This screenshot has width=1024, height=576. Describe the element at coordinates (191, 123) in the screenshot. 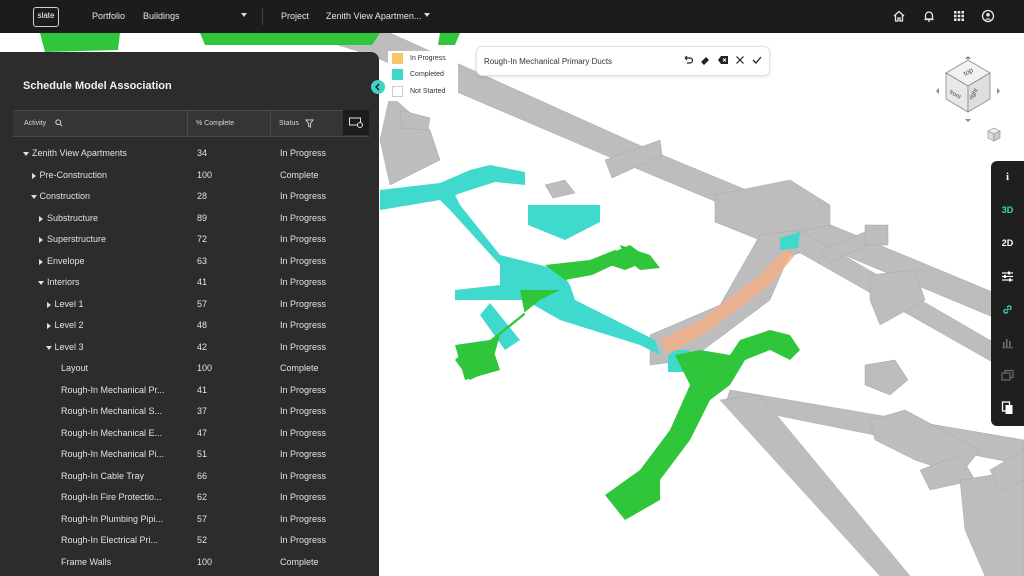

I see `table-header: Activity % Complete Status` at that location.